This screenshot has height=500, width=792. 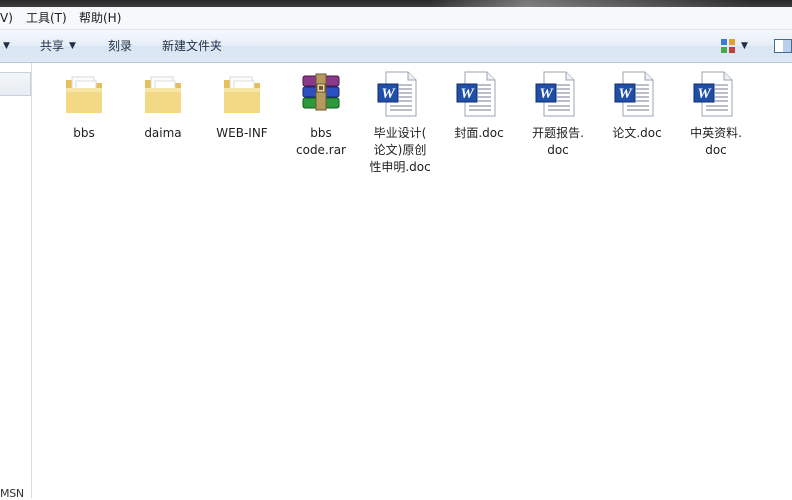 What do you see at coordinates (15, 84) in the screenshot?
I see `navigation-selected-item` at bounding box center [15, 84].